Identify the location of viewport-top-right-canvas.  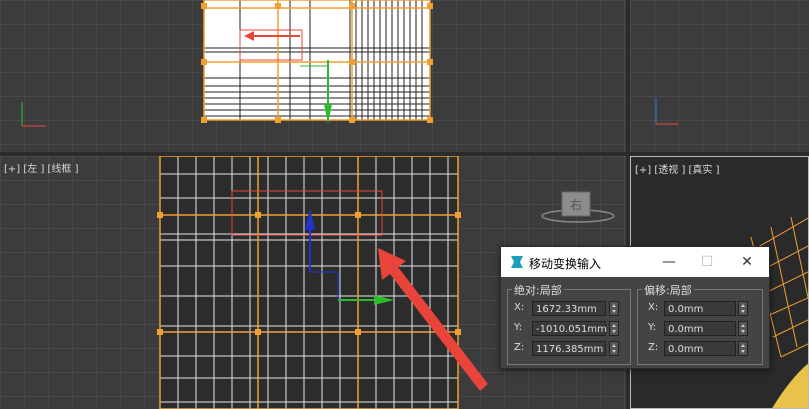
(719, 76).